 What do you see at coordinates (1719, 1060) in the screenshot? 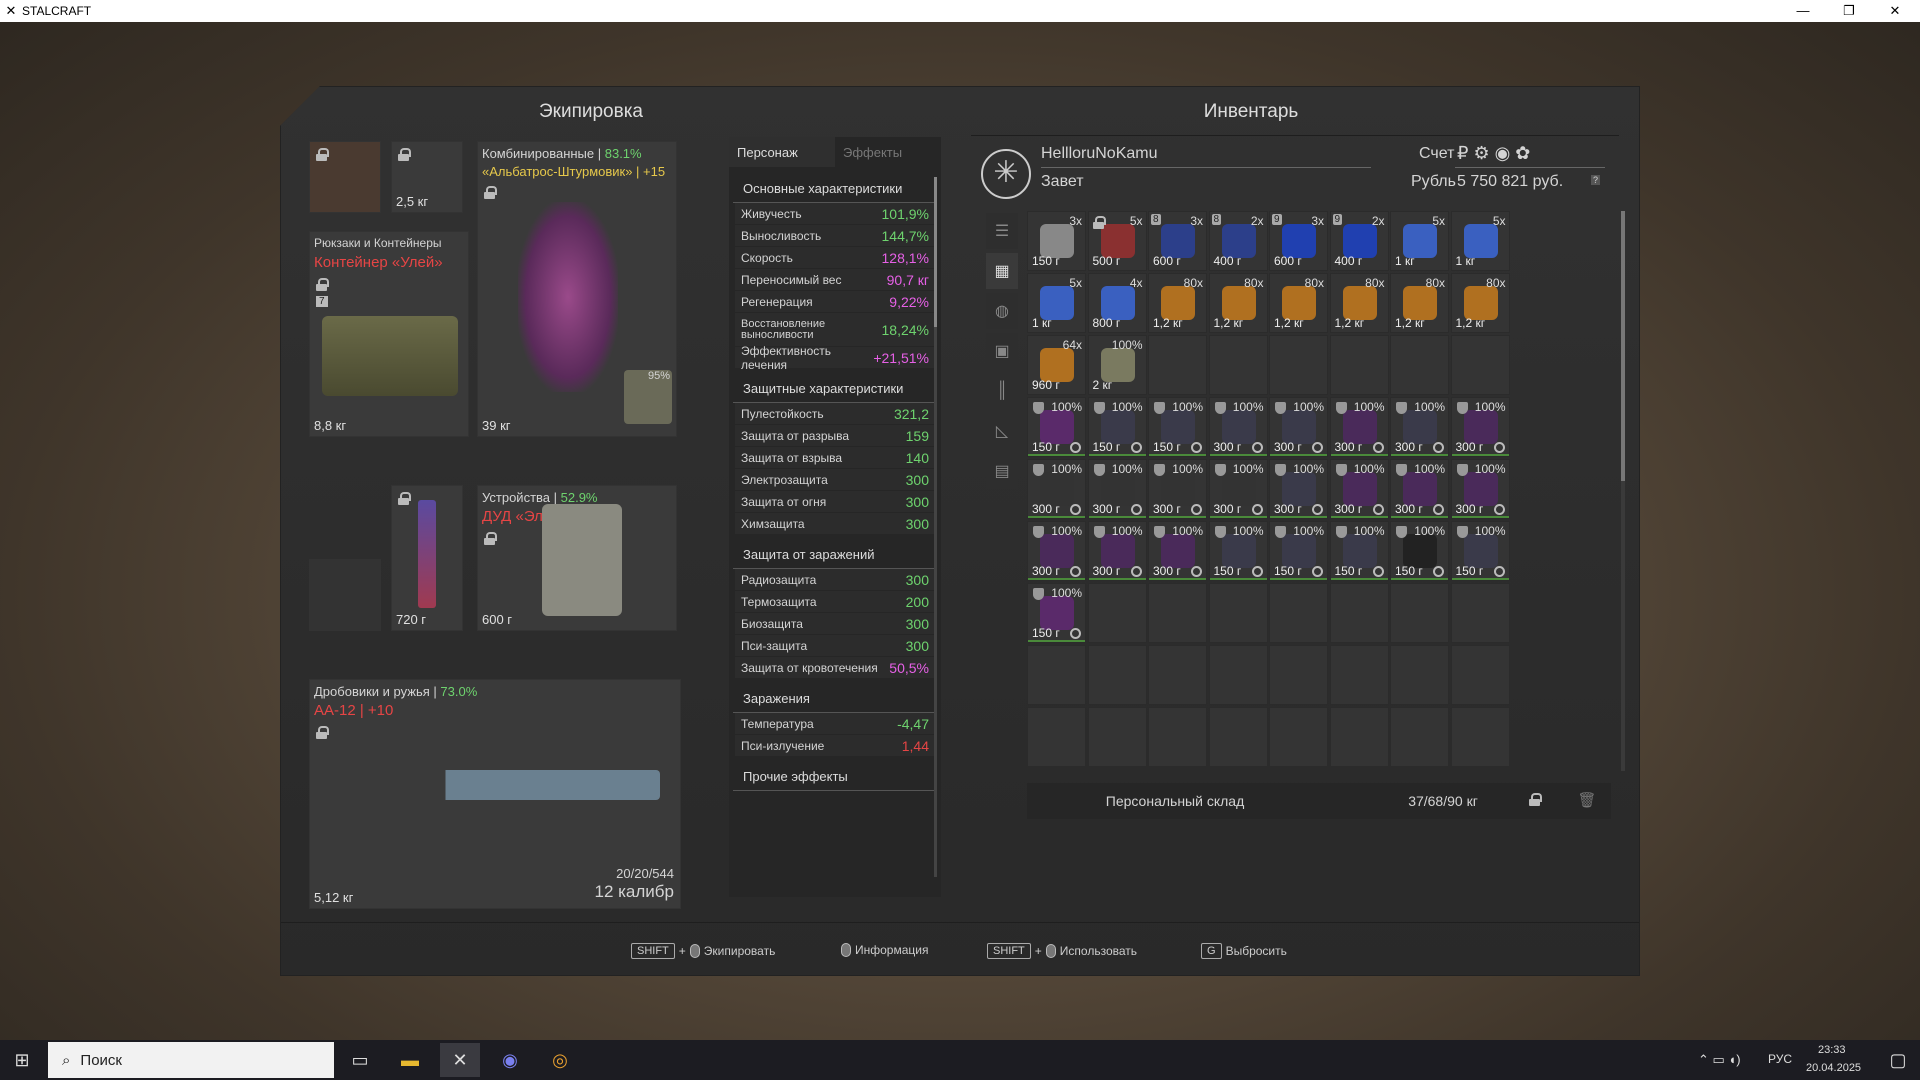
I see `tray-icons: ⌃ ▭ ◖)` at bounding box center [1719, 1060].